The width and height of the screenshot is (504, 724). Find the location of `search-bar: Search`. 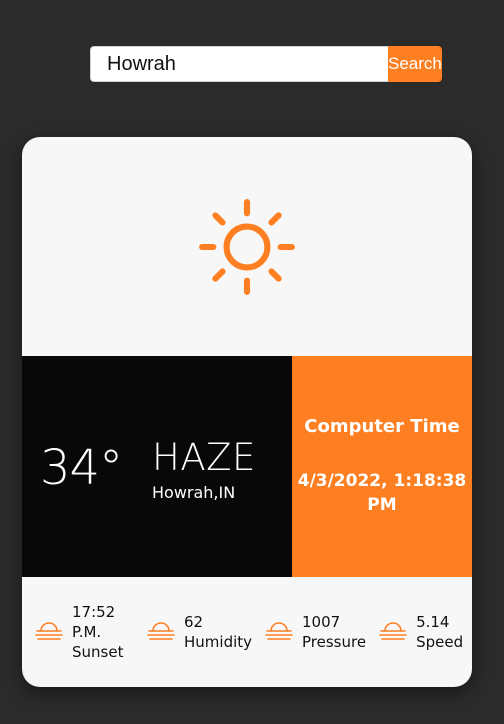

search-bar: Search is located at coordinates (266, 64).